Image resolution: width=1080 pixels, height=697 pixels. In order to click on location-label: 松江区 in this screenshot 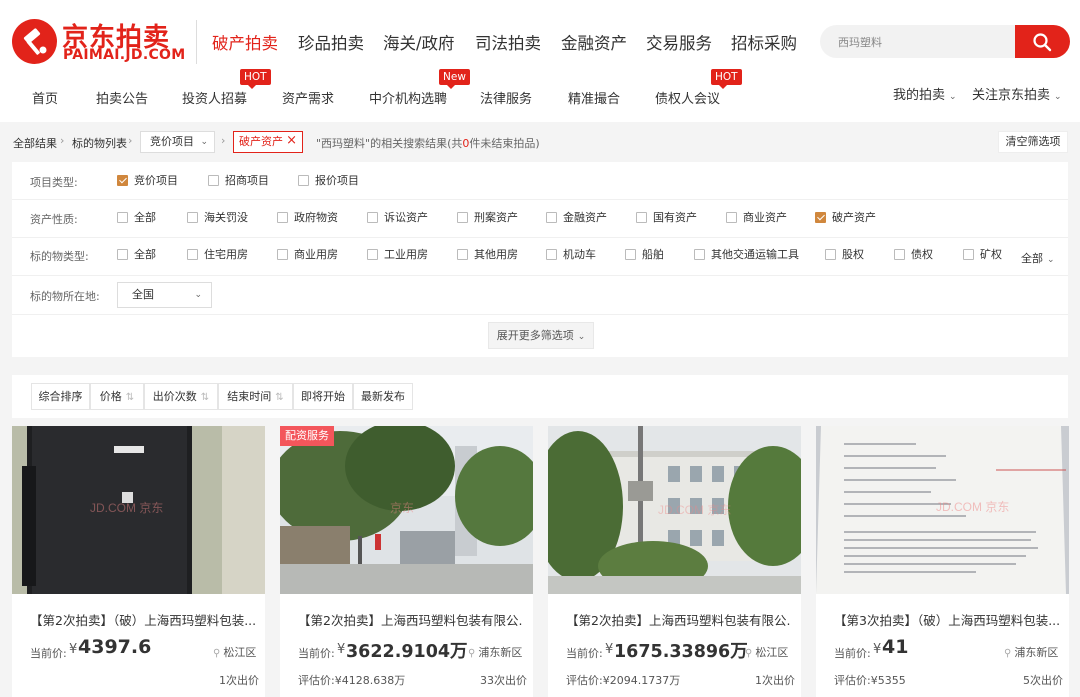, I will do `click(240, 652)`.